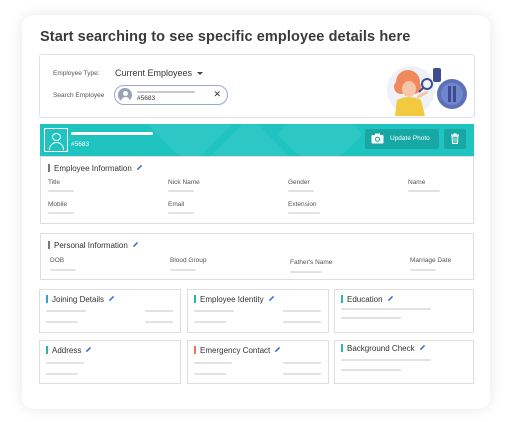  I want to click on section-title: Address, so click(69, 350).